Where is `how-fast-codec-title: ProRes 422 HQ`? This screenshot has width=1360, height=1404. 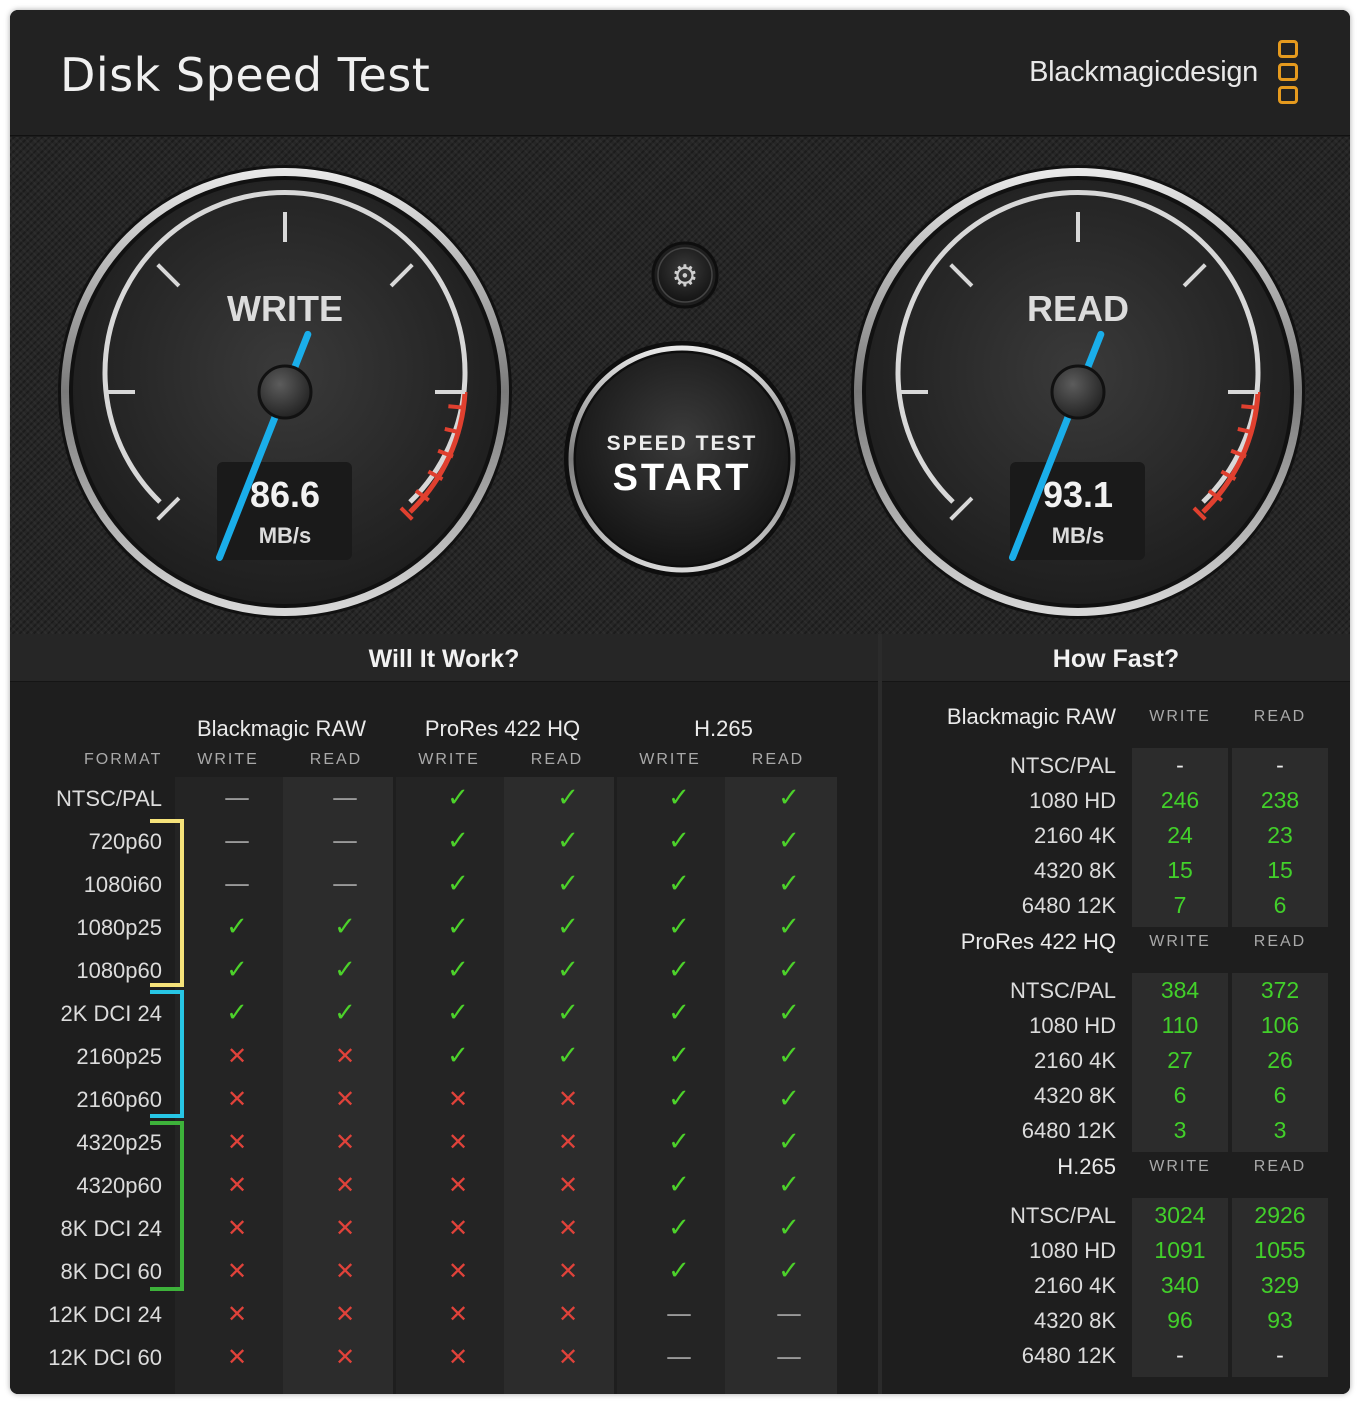
how-fast-codec-title: ProRes 422 HQ is located at coordinates (1038, 941).